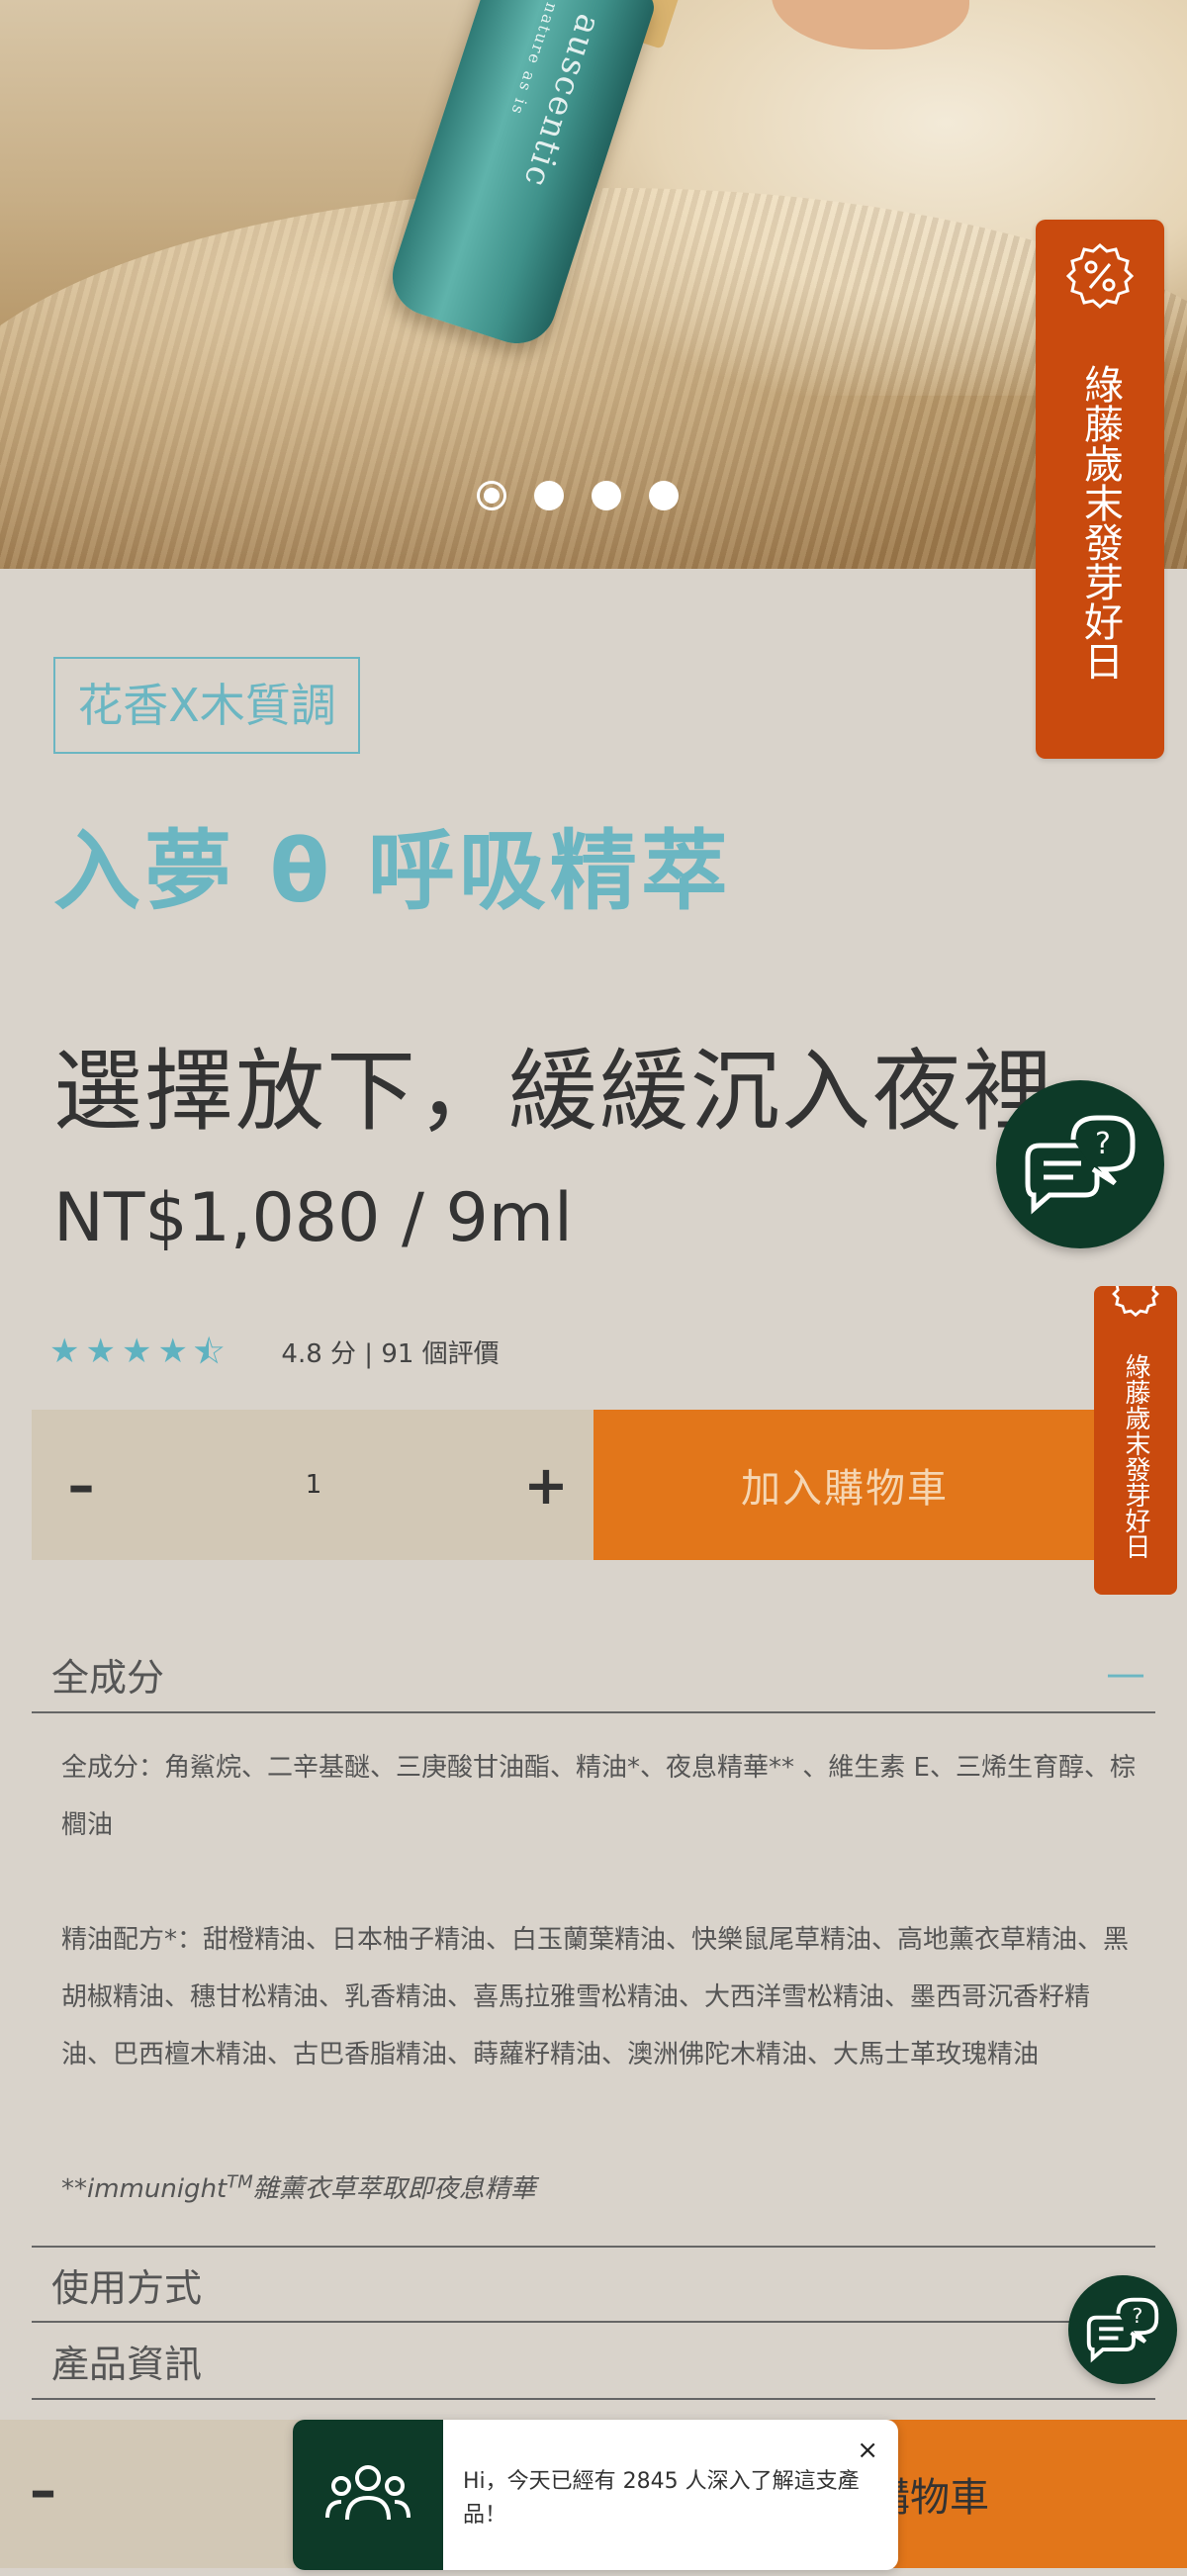 This screenshot has width=1187, height=2576. What do you see at coordinates (127, 2287) in the screenshot?
I see `accordion-usage-title: 使用方式` at bounding box center [127, 2287].